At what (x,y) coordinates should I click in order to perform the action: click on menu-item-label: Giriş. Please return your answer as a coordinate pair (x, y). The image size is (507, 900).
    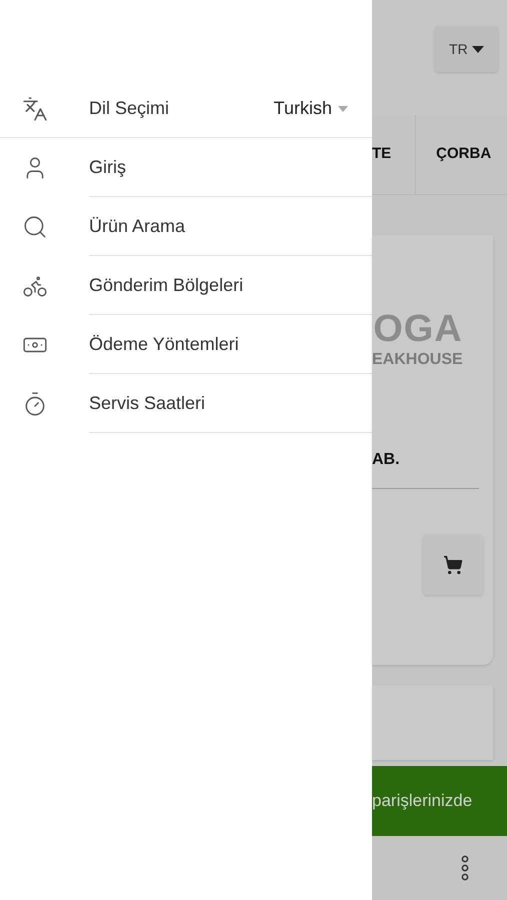
    Looking at the image, I should click on (107, 167).